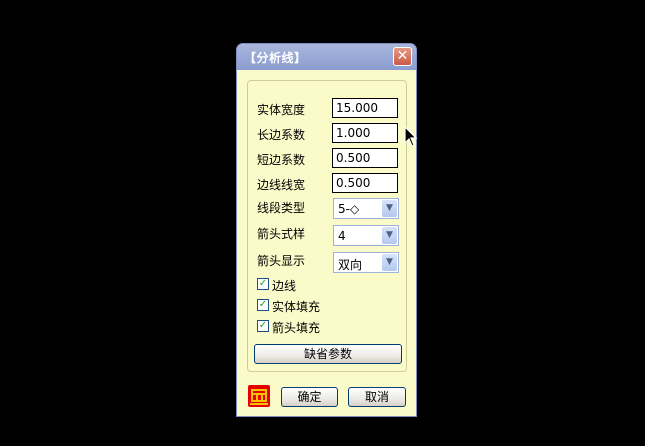 Image resolution: width=645 pixels, height=446 pixels. What do you see at coordinates (296, 307) in the screenshot?
I see `entity-fill-checkbox-label: 实体填充` at bounding box center [296, 307].